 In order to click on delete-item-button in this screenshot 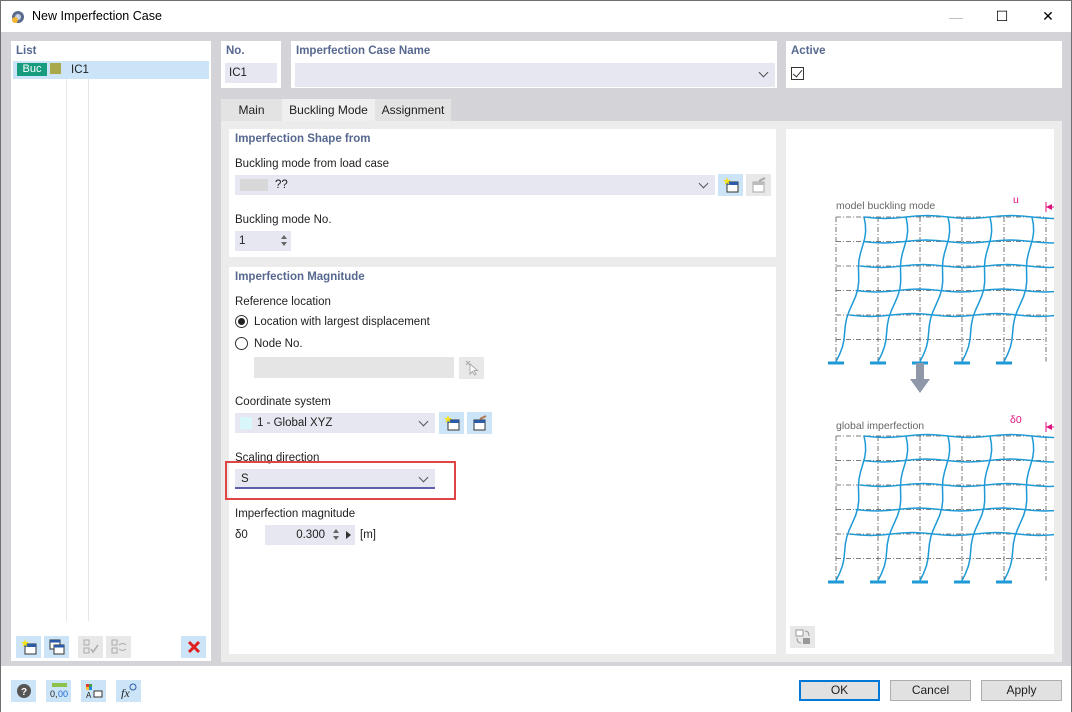, I will do `click(193, 647)`.